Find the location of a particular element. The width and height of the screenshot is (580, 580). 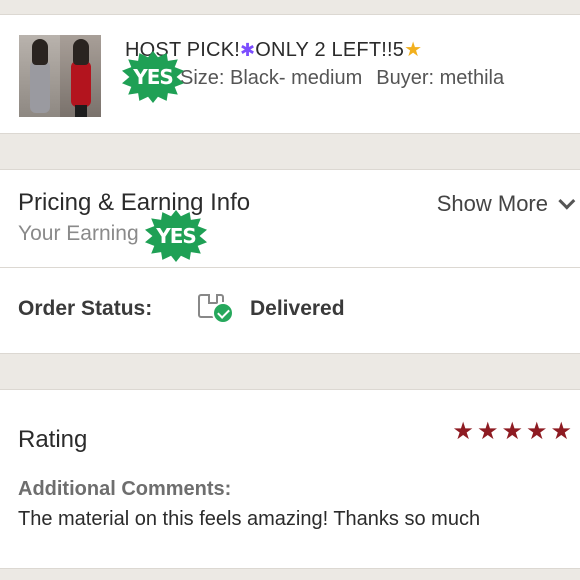

rating-stars: ★ ★ ★ ★ ★ is located at coordinates (512, 432).